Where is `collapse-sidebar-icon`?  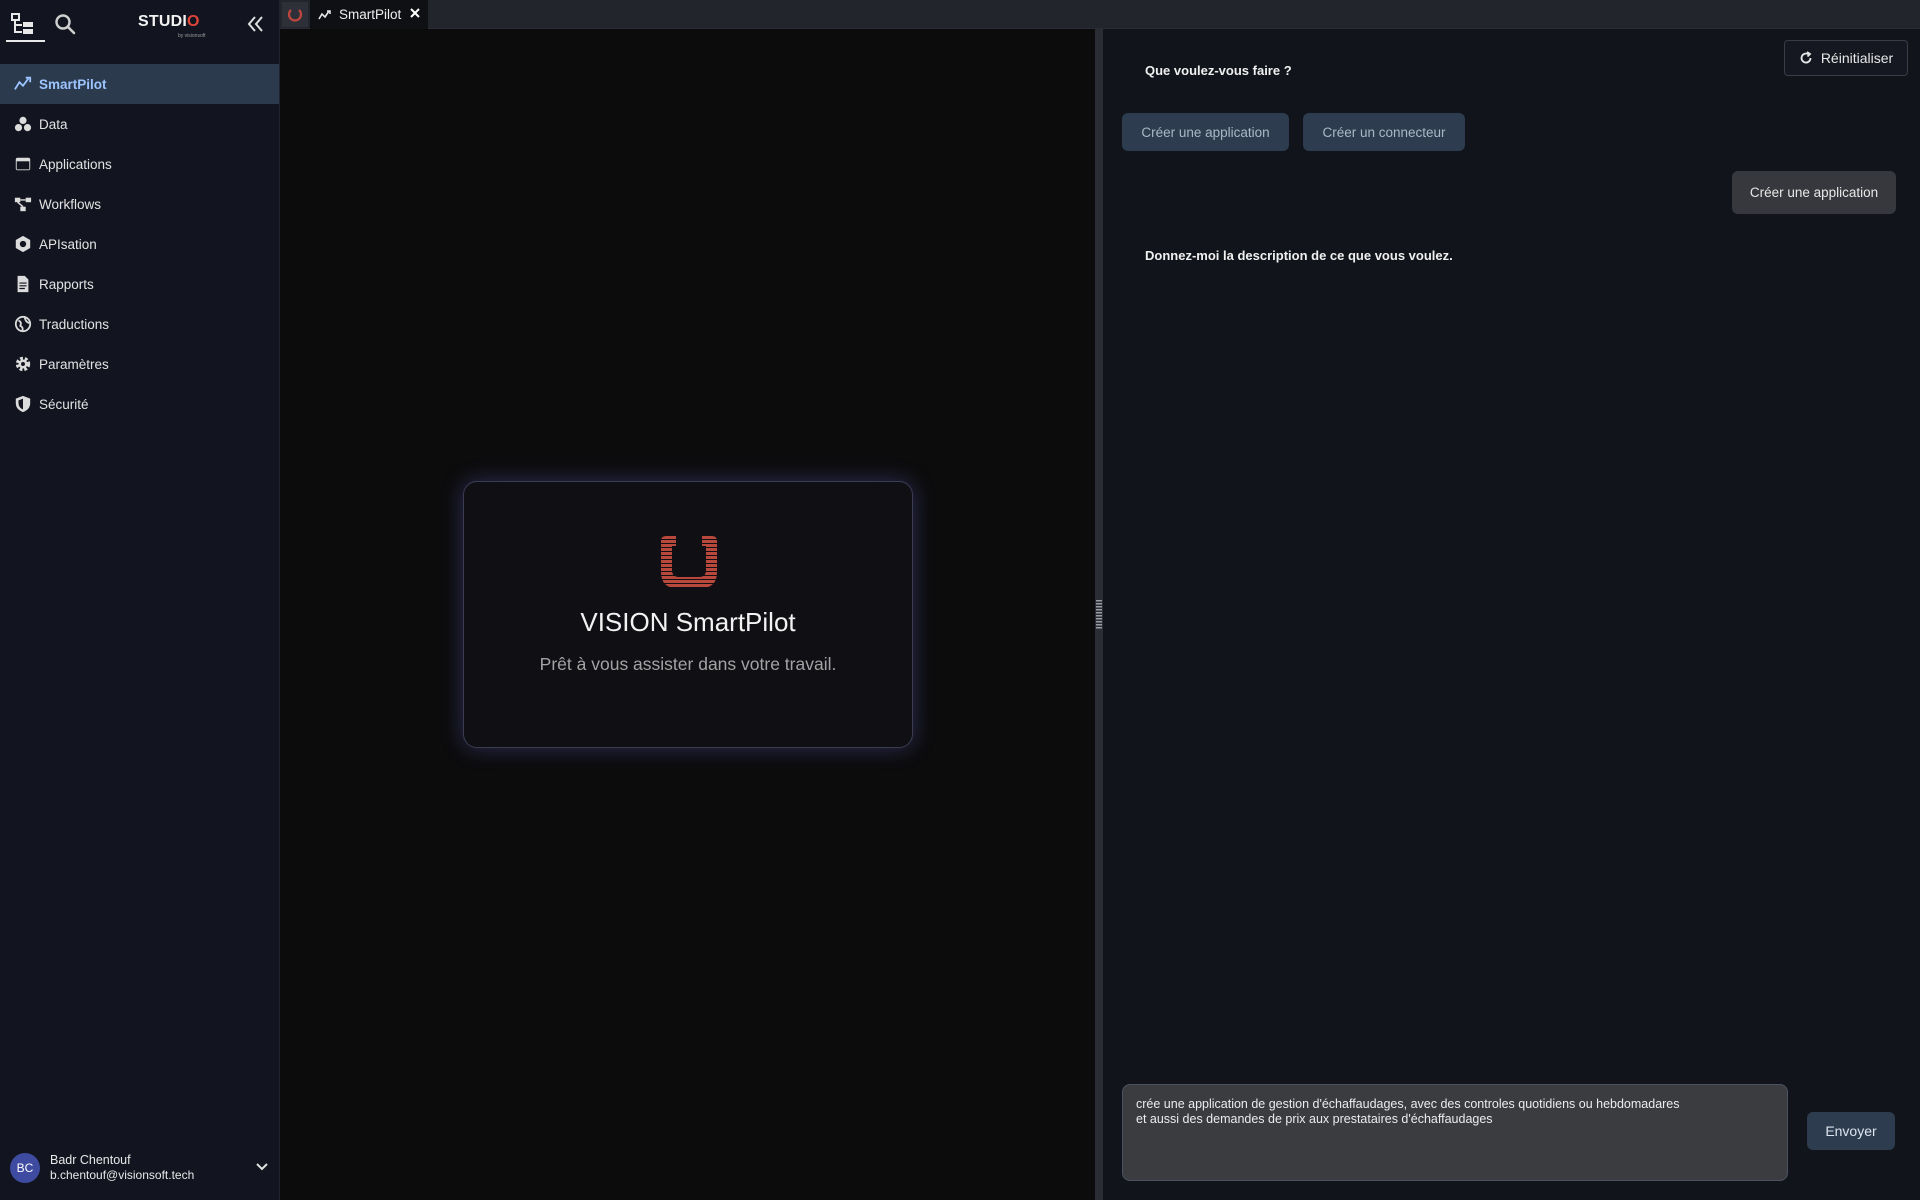 collapse-sidebar-icon is located at coordinates (256, 24).